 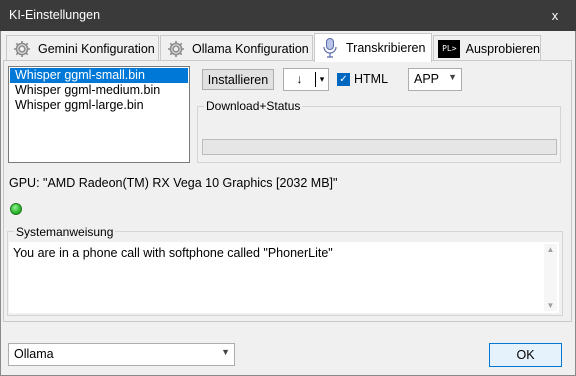 What do you see at coordinates (34, 354) in the screenshot?
I see `provider-select-value: Ollama` at bounding box center [34, 354].